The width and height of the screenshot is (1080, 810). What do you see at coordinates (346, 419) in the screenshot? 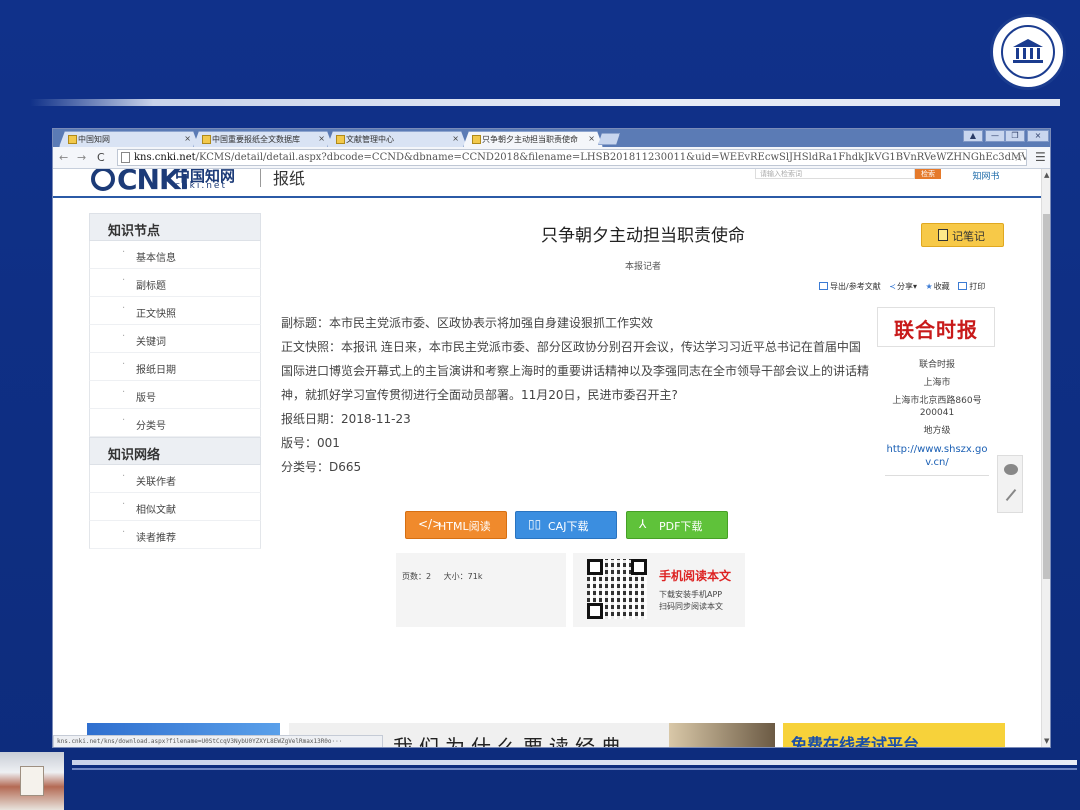
I see `article-date: 报纸日期：2018-11-23` at bounding box center [346, 419].